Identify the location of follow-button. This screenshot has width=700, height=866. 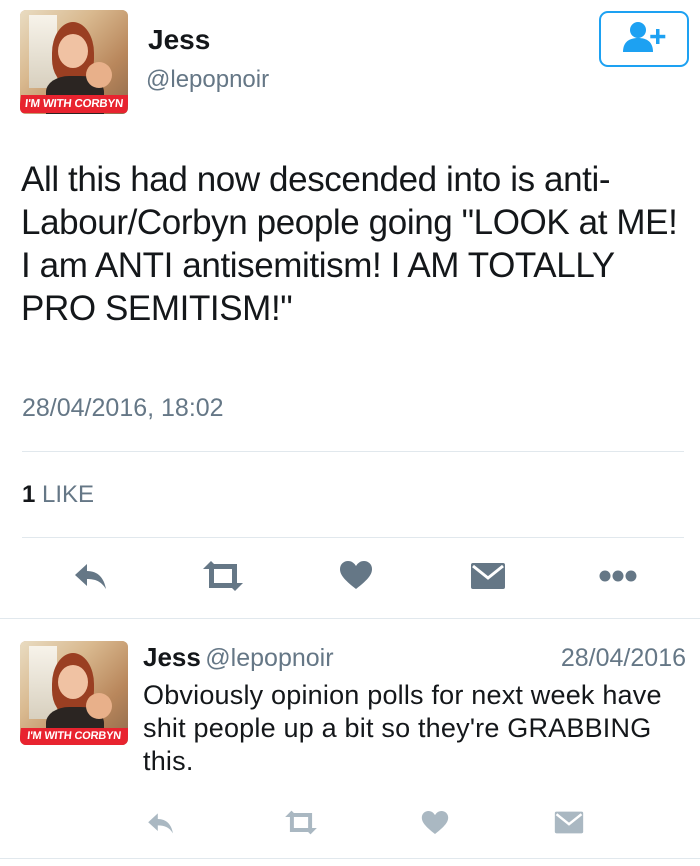
(644, 39).